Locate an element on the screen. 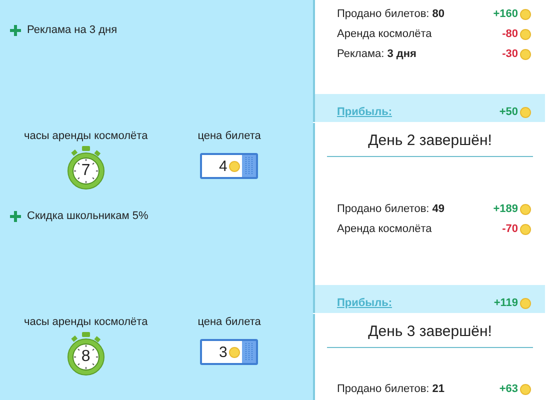 The width and height of the screenshot is (555, 400). ticket-price-field: 3 is located at coordinates (229, 352).